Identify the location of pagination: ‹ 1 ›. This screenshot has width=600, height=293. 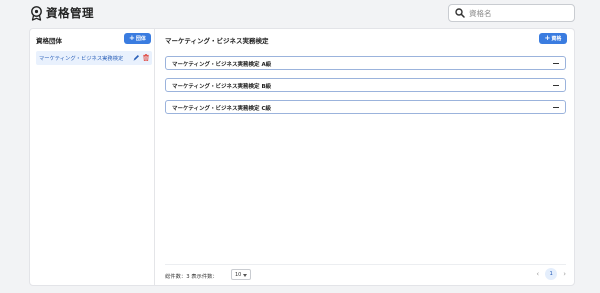
(551, 274).